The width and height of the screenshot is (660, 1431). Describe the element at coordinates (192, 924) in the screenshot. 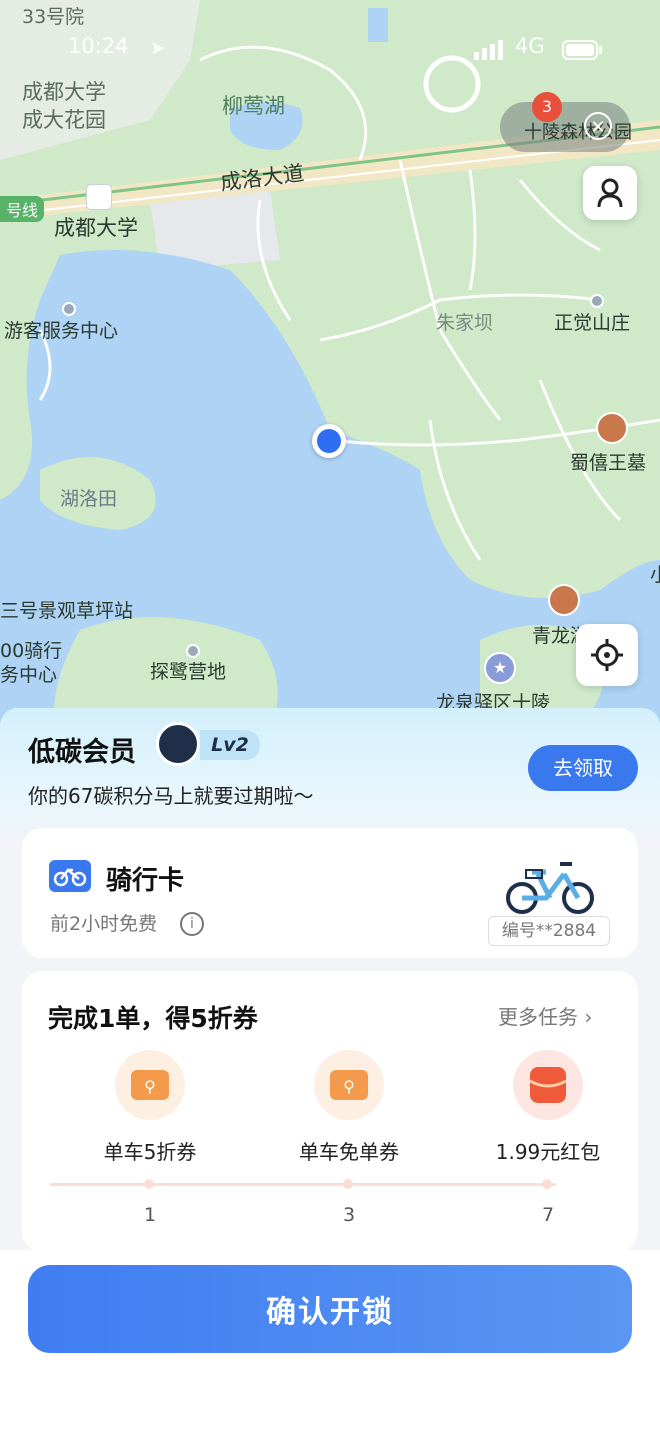

I see `info-icon: i` at that location.